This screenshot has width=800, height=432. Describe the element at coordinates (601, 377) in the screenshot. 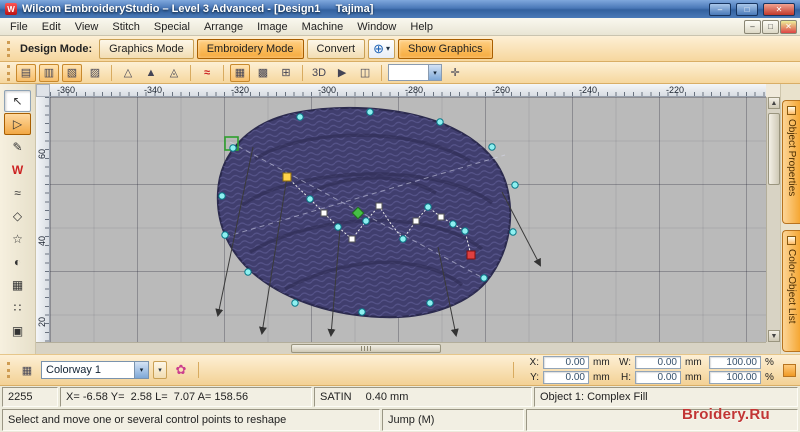

I see `y-unit: mm` at that location.